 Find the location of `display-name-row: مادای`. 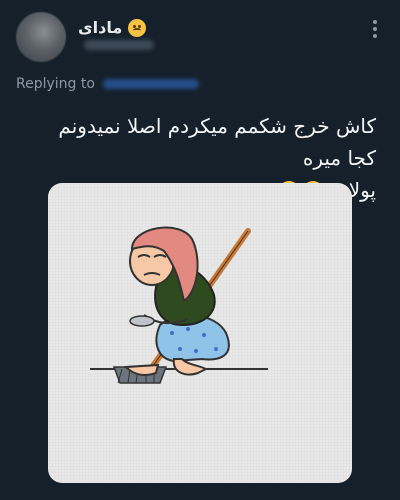

display-name-row: مادای is located at coordinates (112, 27).